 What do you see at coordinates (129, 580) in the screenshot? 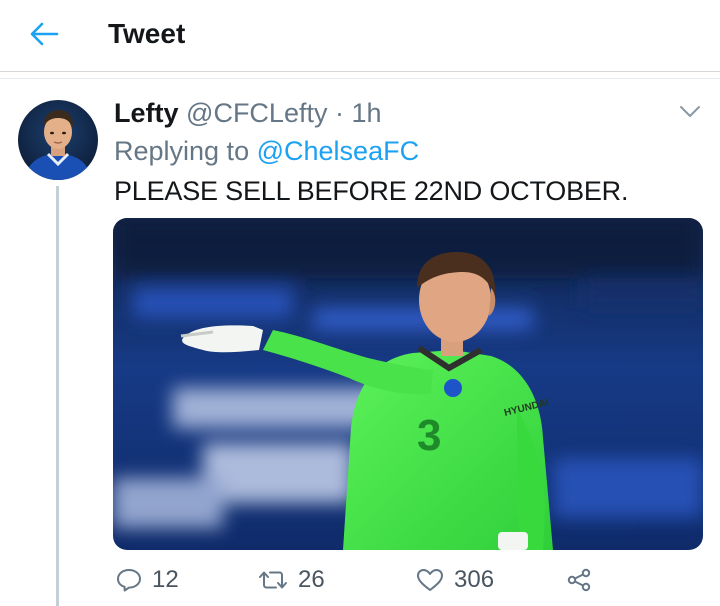
I see `reply-icon` at bounding box center [129, 580].